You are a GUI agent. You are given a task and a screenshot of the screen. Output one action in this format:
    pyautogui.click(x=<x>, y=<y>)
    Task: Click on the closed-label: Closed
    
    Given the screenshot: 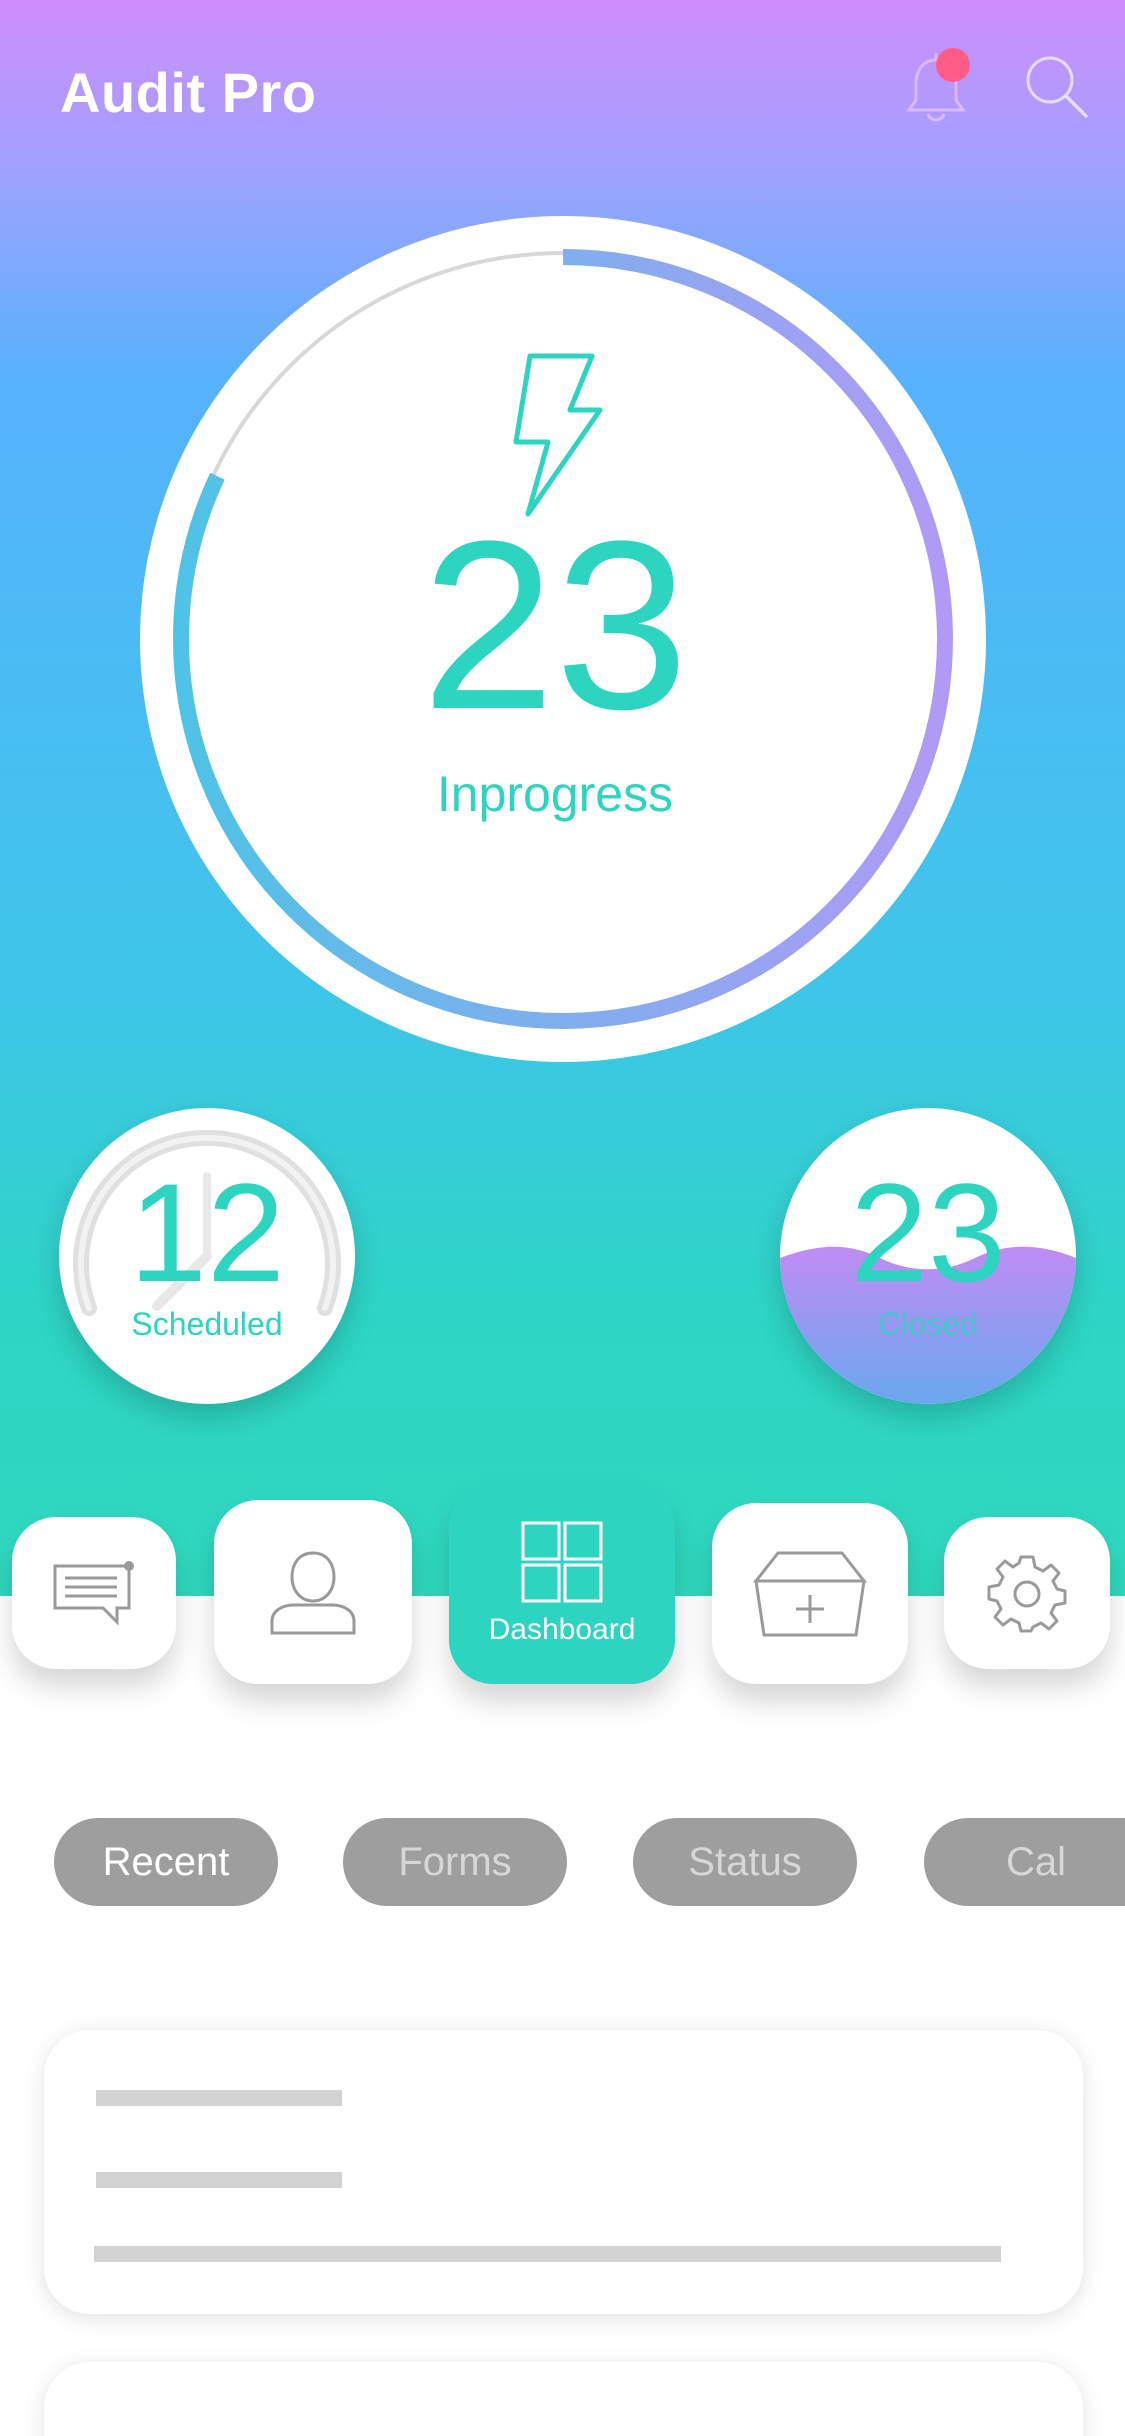 What is the action you would take?
    pyautogui.click(x=928, y=1324)
    